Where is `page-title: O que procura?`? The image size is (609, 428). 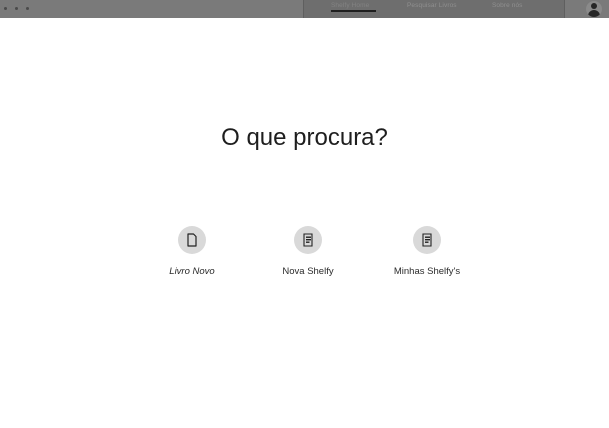 page-title: O que procura? is located at coordinates (304, 137).